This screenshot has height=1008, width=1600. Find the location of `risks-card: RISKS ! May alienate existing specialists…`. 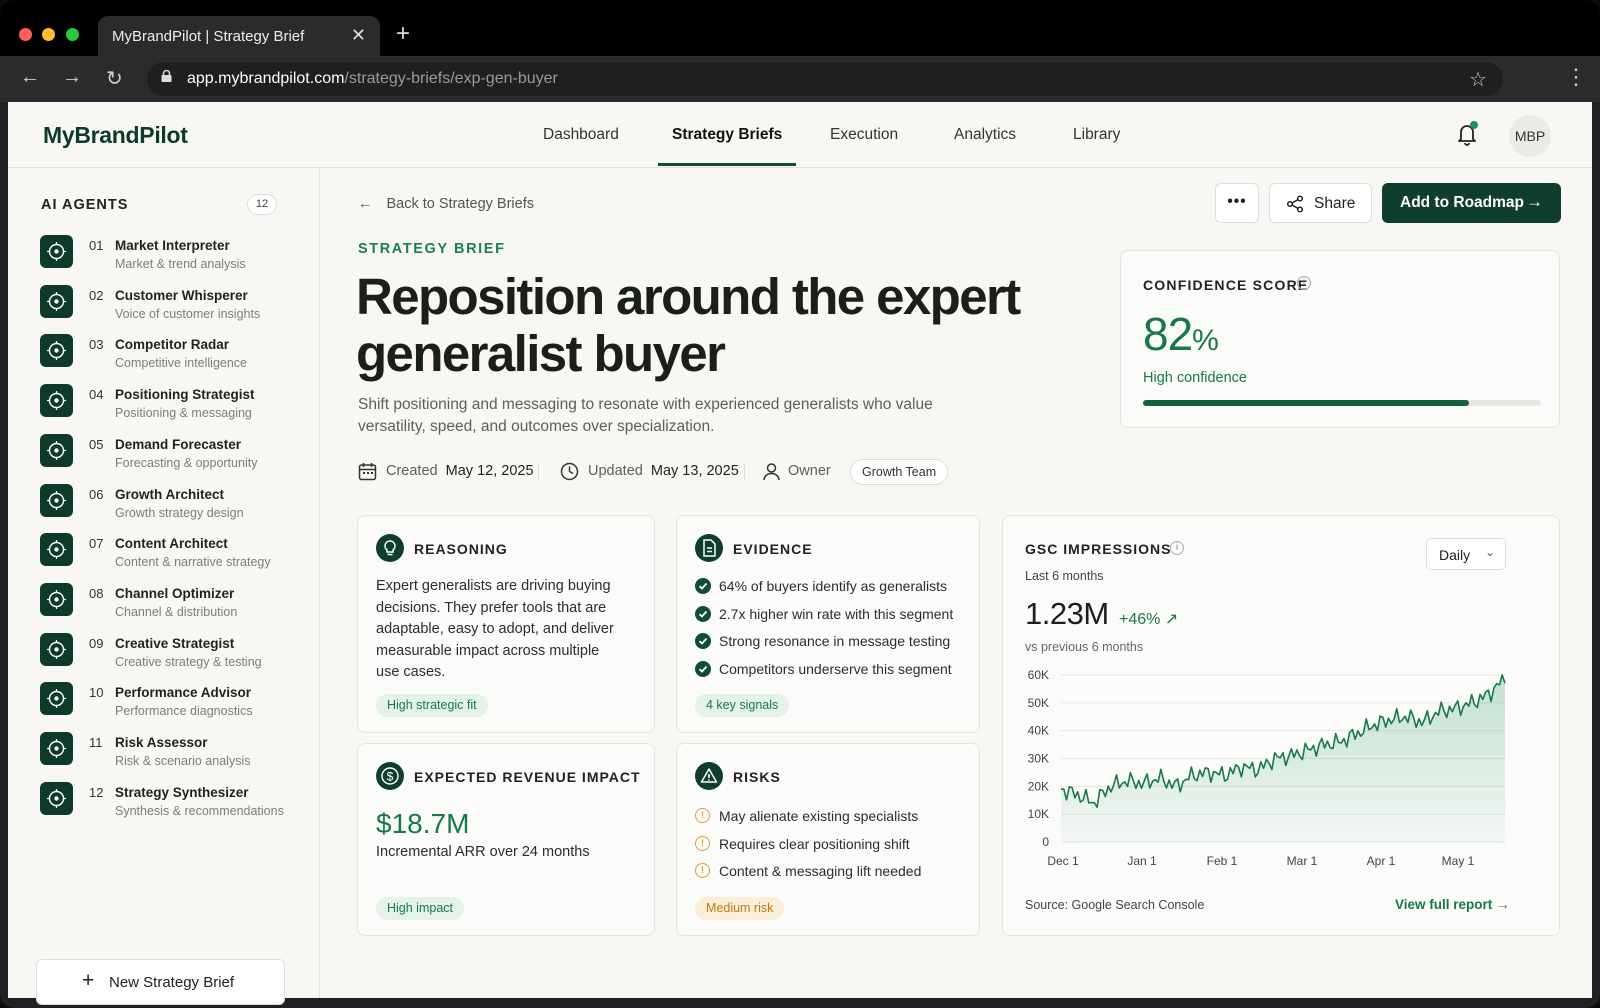

risks-card: RISKS ! May alienate existing specialists… is located at coordinates (828, 839).